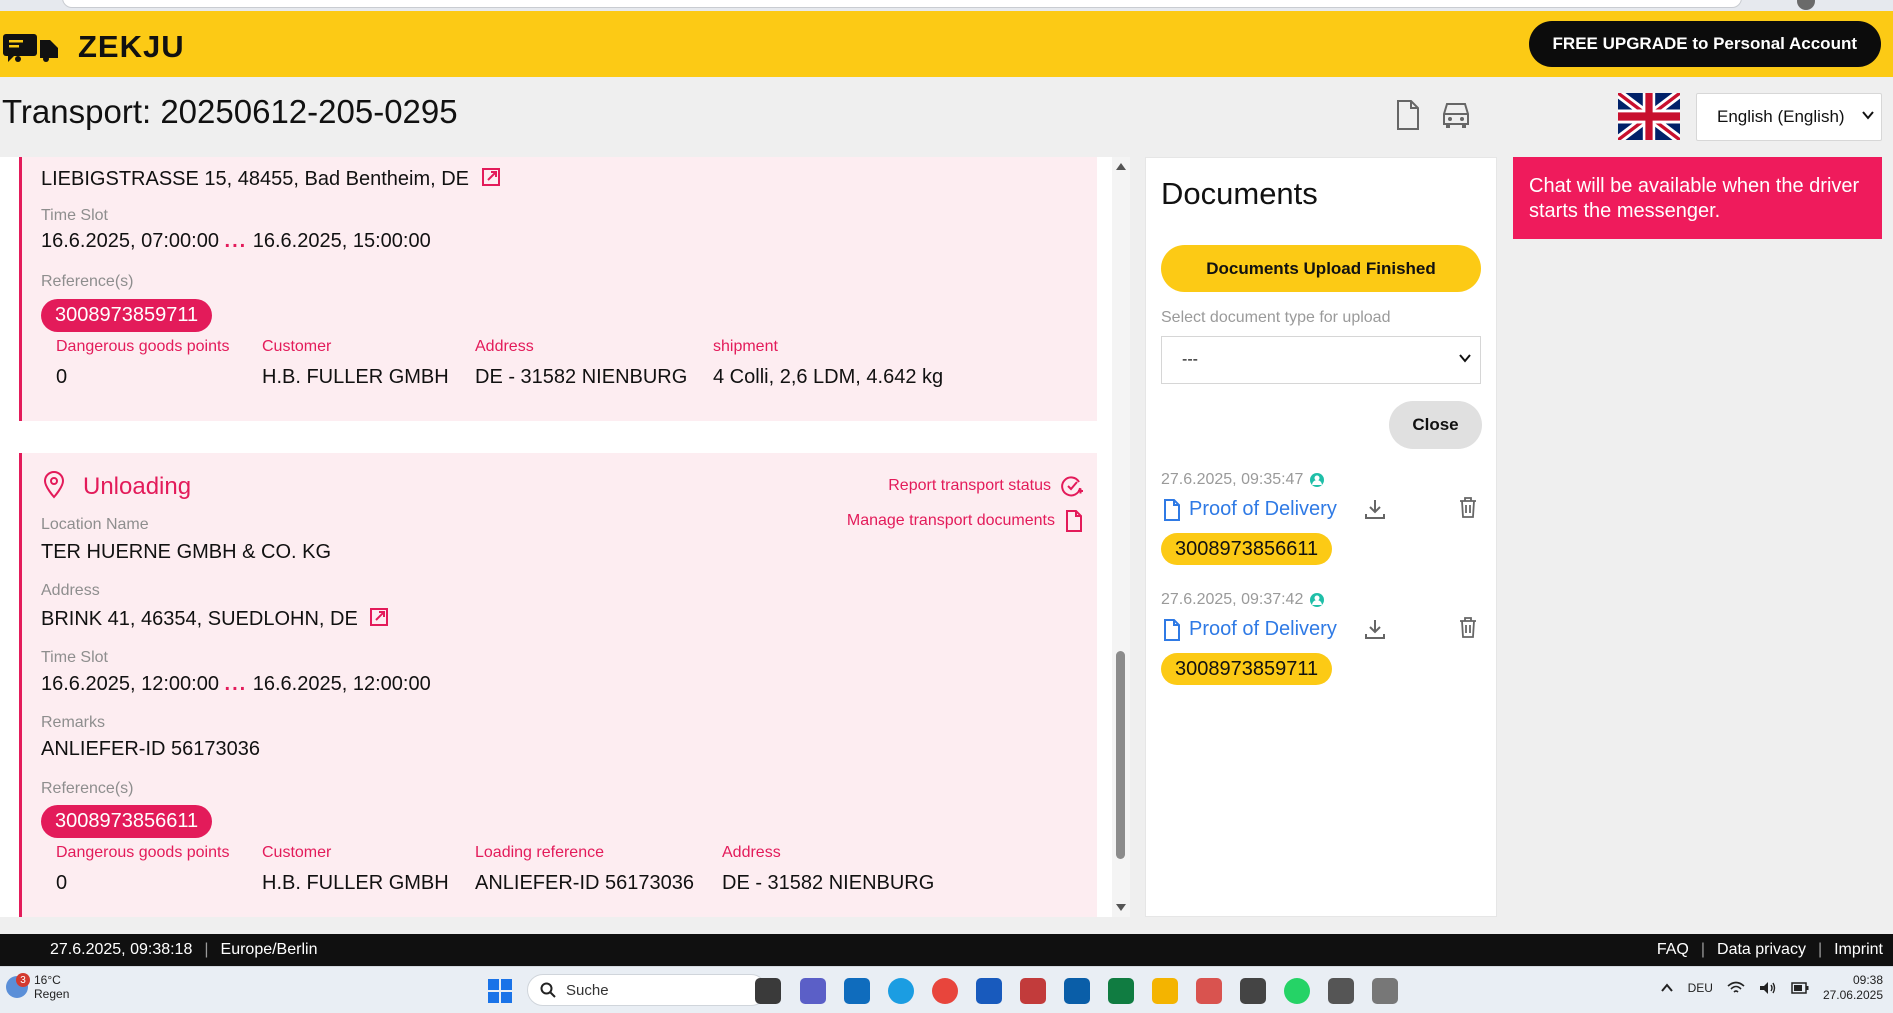 This screenshot has height=1013, width=1893. I want to click on weather-description: Regen, so click(52, 994).